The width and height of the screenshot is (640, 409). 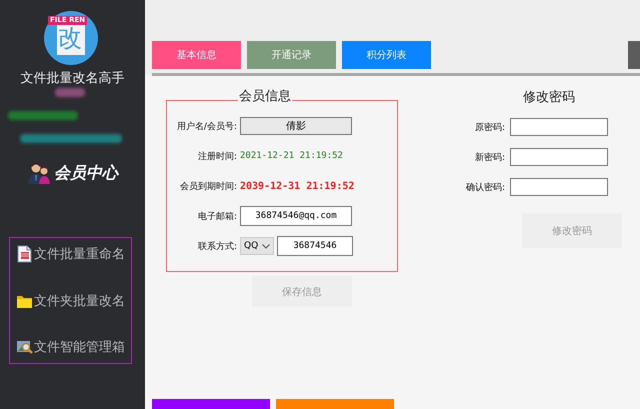 What do you see at coordinates (489, 128) in the screenshot?
I see `field-label: 原密码:` at bounding box center [489, 128].